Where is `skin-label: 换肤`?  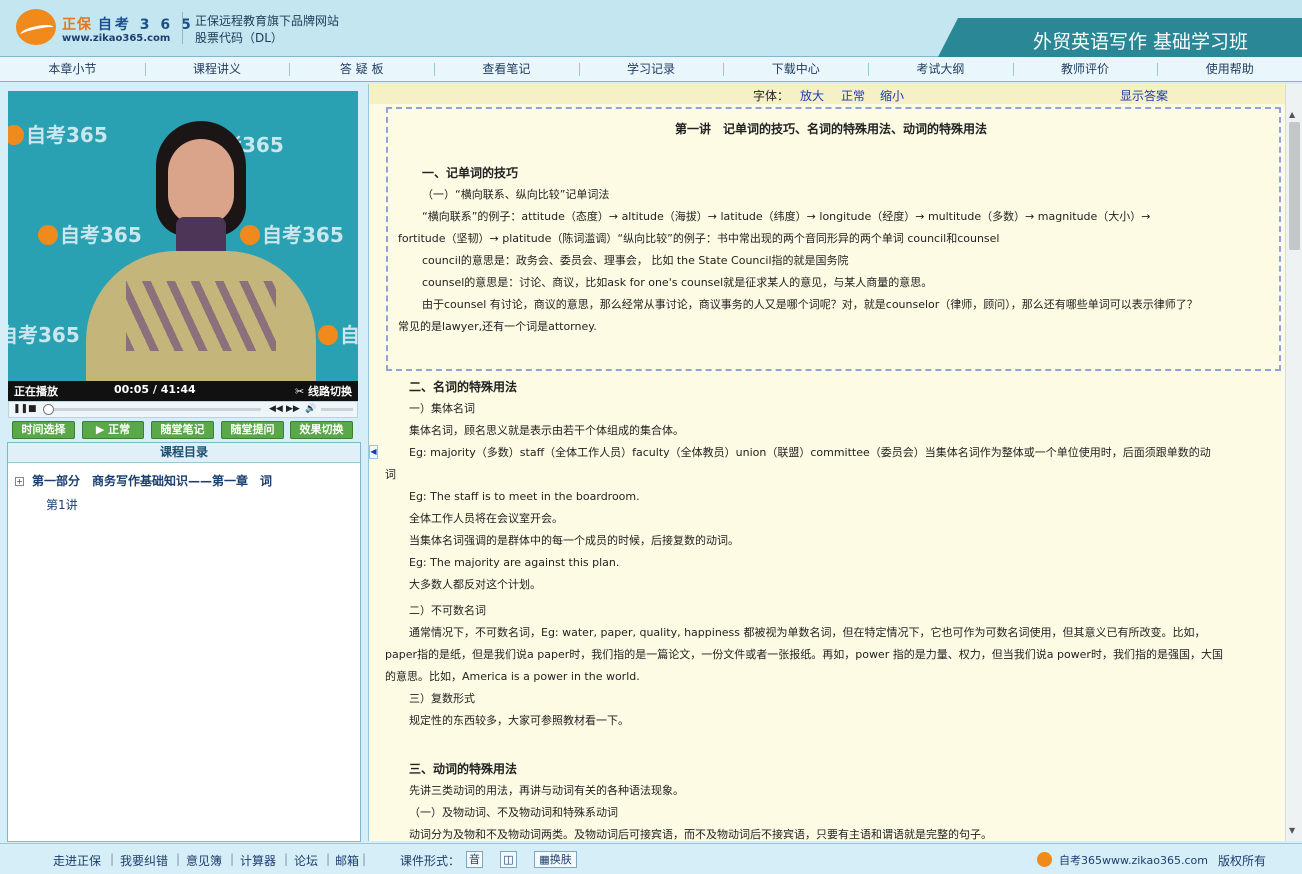
skin-label: 换肤 is located at coordinates (560, 859).